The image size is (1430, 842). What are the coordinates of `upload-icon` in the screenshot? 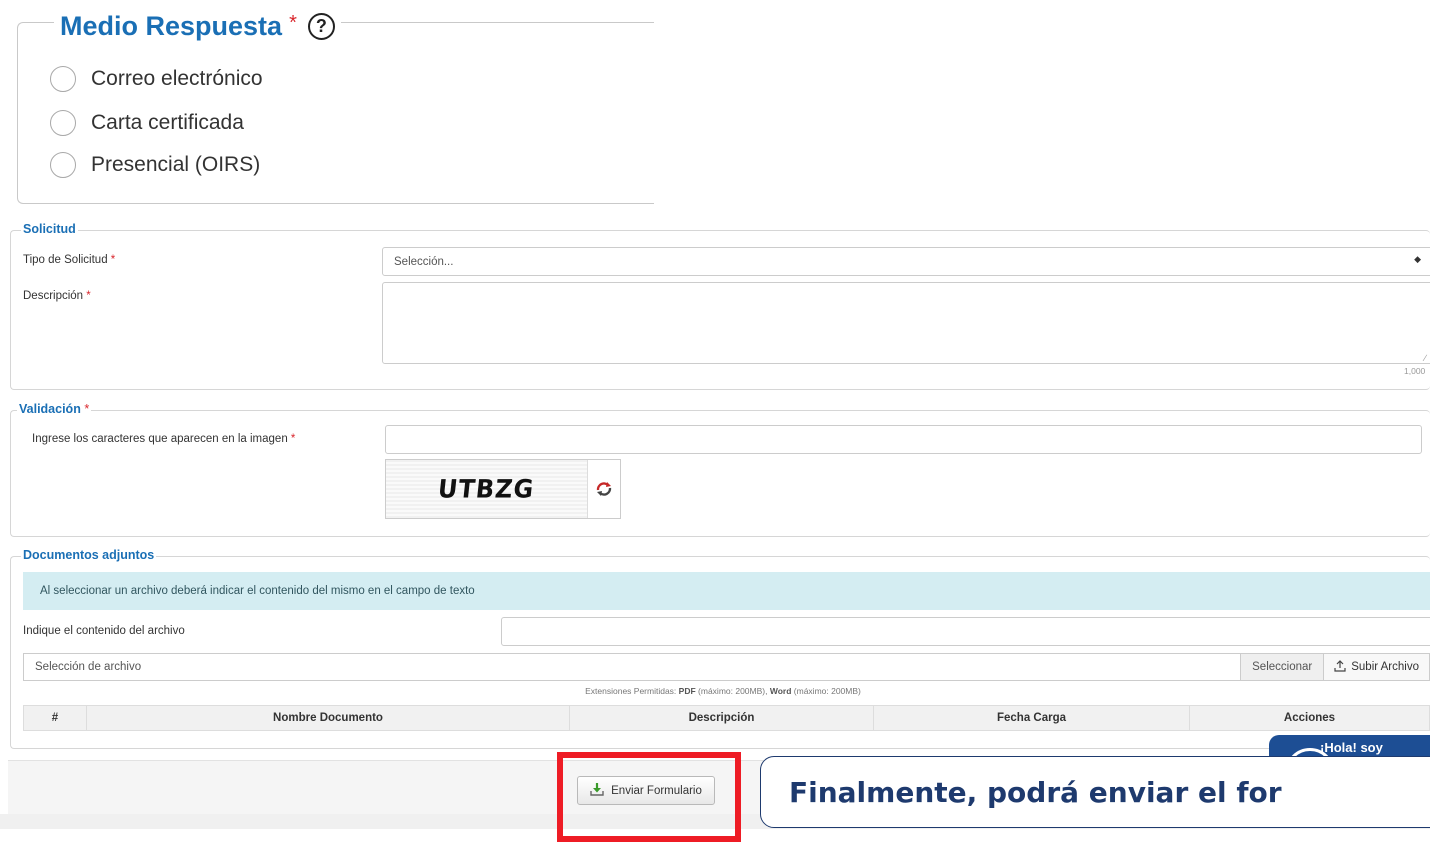 It's located at (1340, 667).